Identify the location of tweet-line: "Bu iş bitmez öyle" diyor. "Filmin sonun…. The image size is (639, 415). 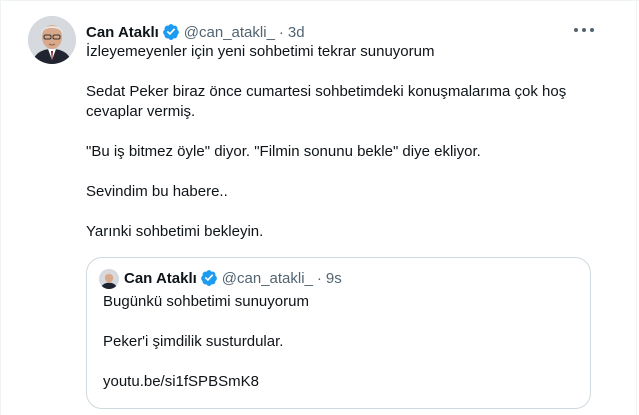
(283, 151).